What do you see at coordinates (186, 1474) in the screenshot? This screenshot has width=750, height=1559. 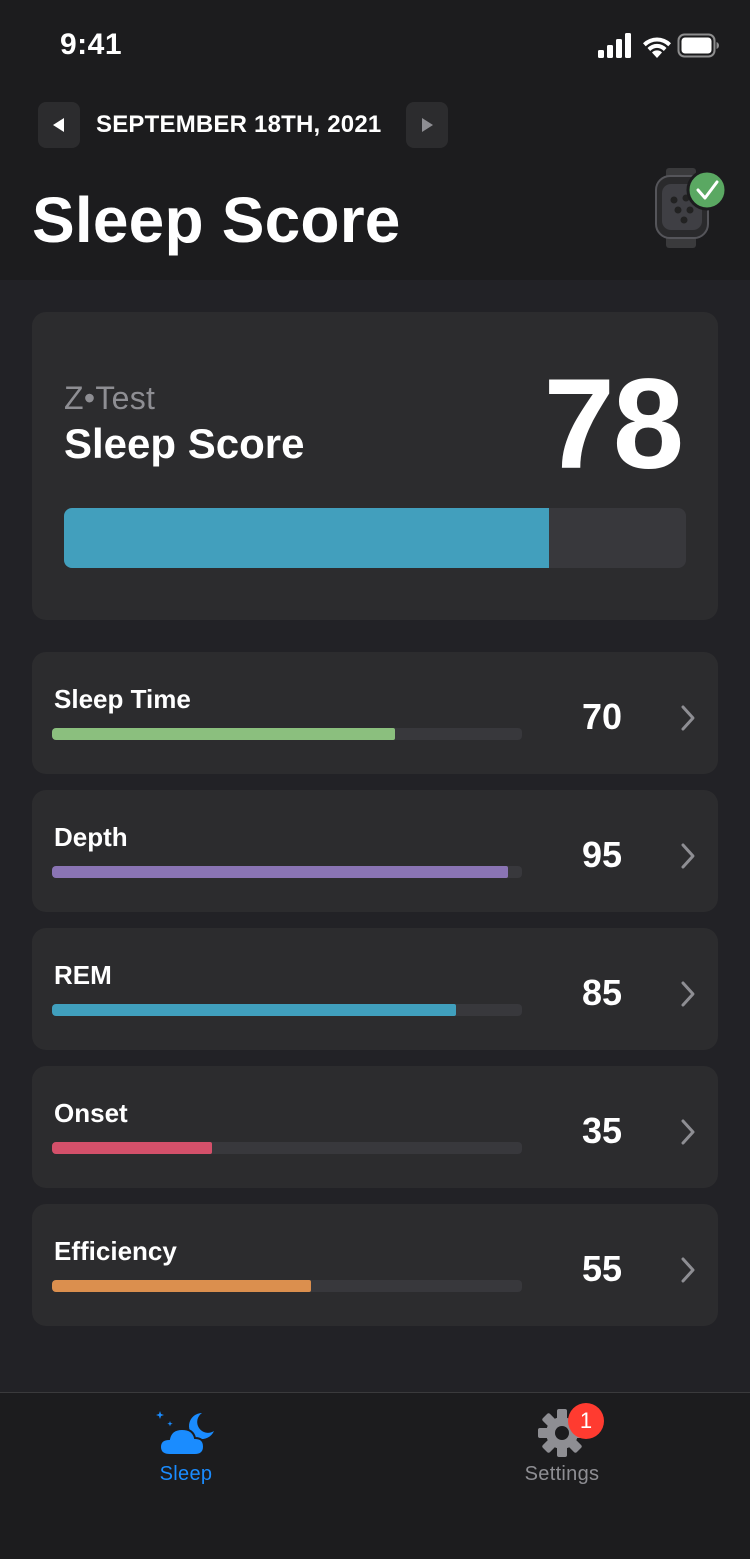 I see `tab-sleep-label: Sleep` at bounding box center [186, 1474].